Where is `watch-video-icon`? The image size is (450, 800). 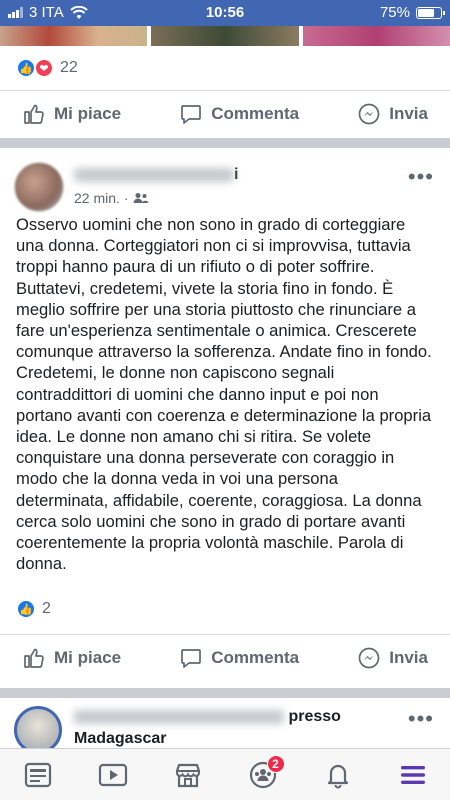 watch-video-icon is located at coordinates (112, 774).